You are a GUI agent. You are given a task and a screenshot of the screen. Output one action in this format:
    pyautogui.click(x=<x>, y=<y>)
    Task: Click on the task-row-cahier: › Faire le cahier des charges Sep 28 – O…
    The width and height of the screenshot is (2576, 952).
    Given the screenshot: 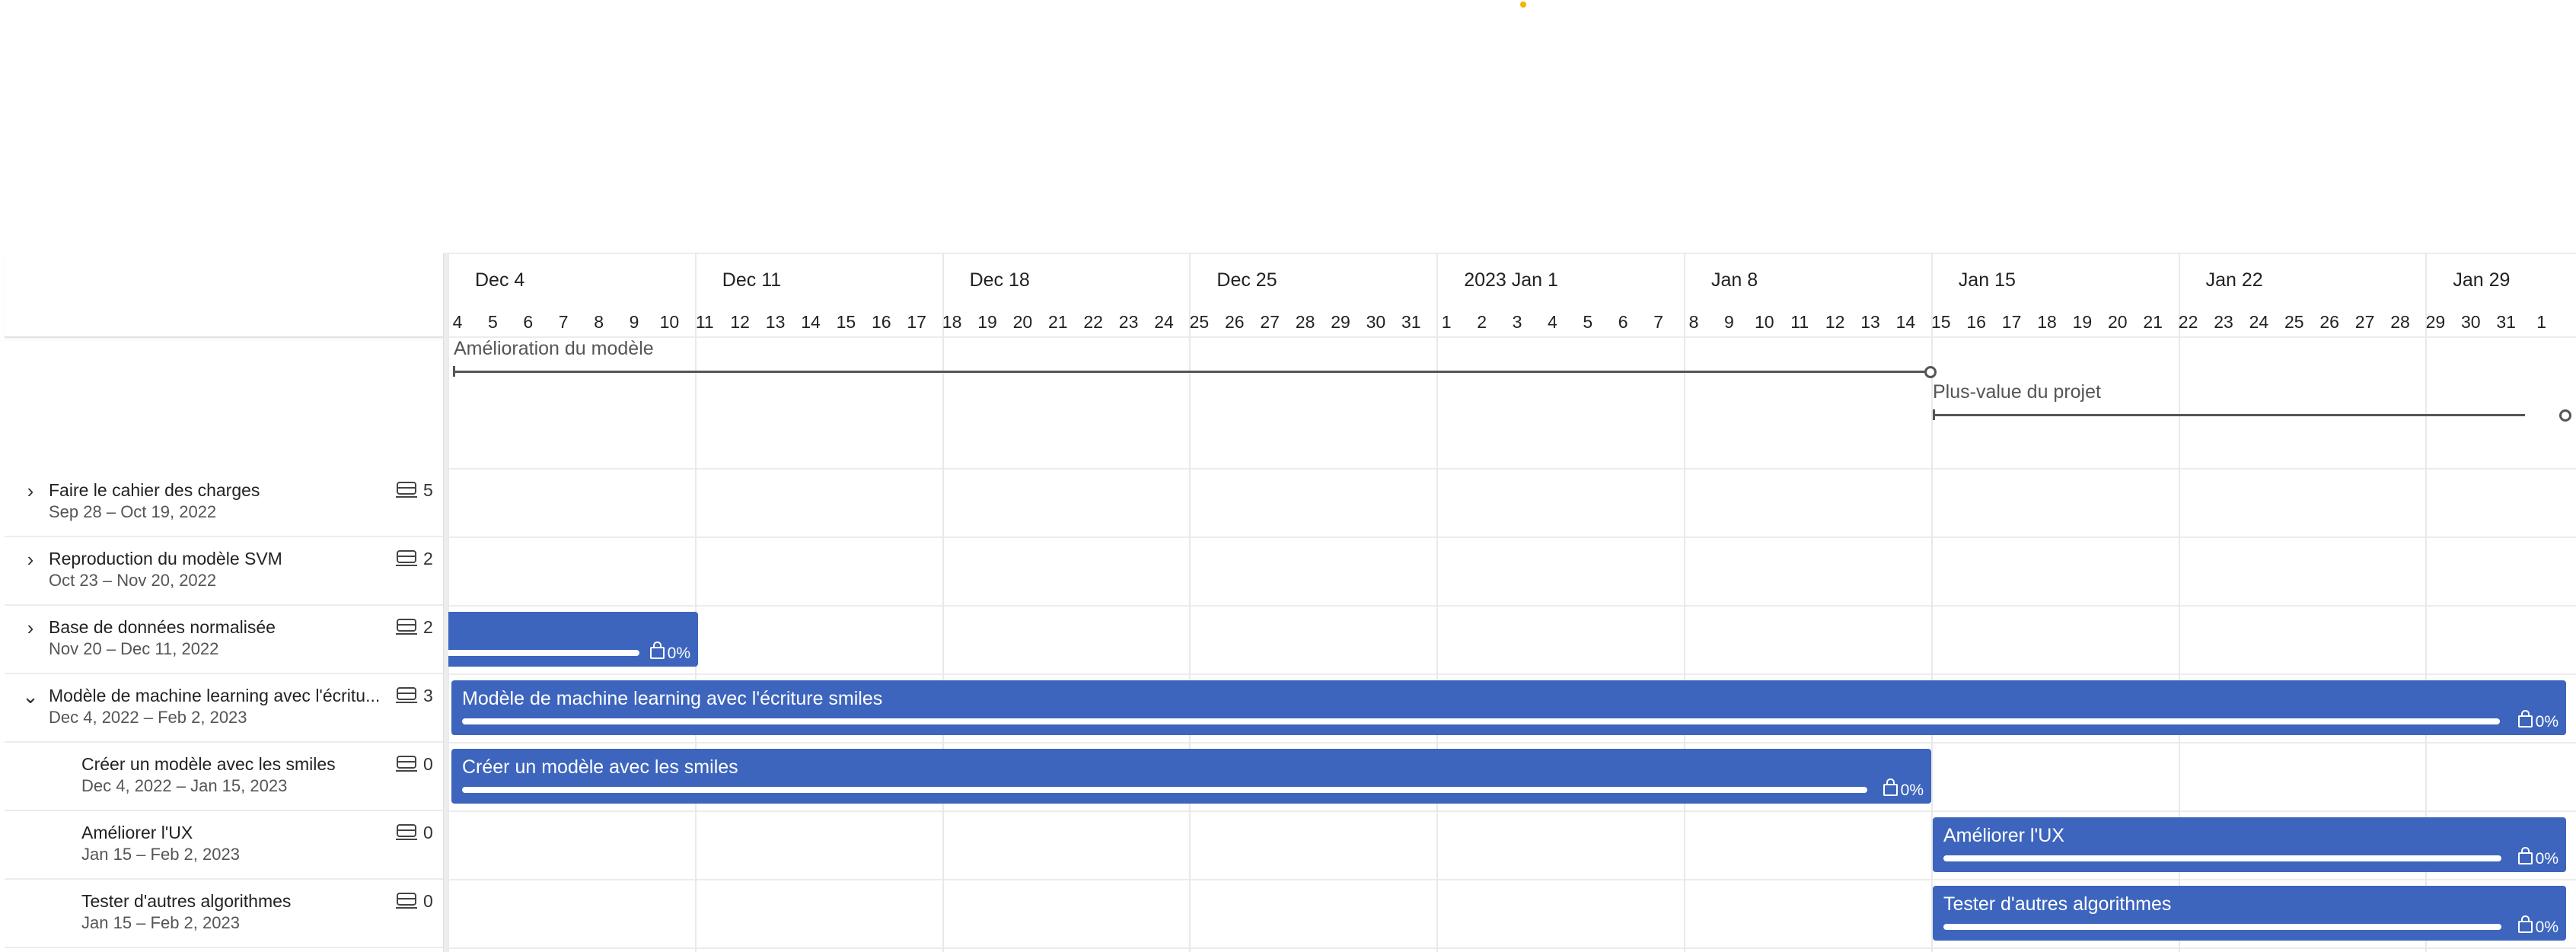 What is the action you would take?
    pyautogui.click(x=224, y=502)
    